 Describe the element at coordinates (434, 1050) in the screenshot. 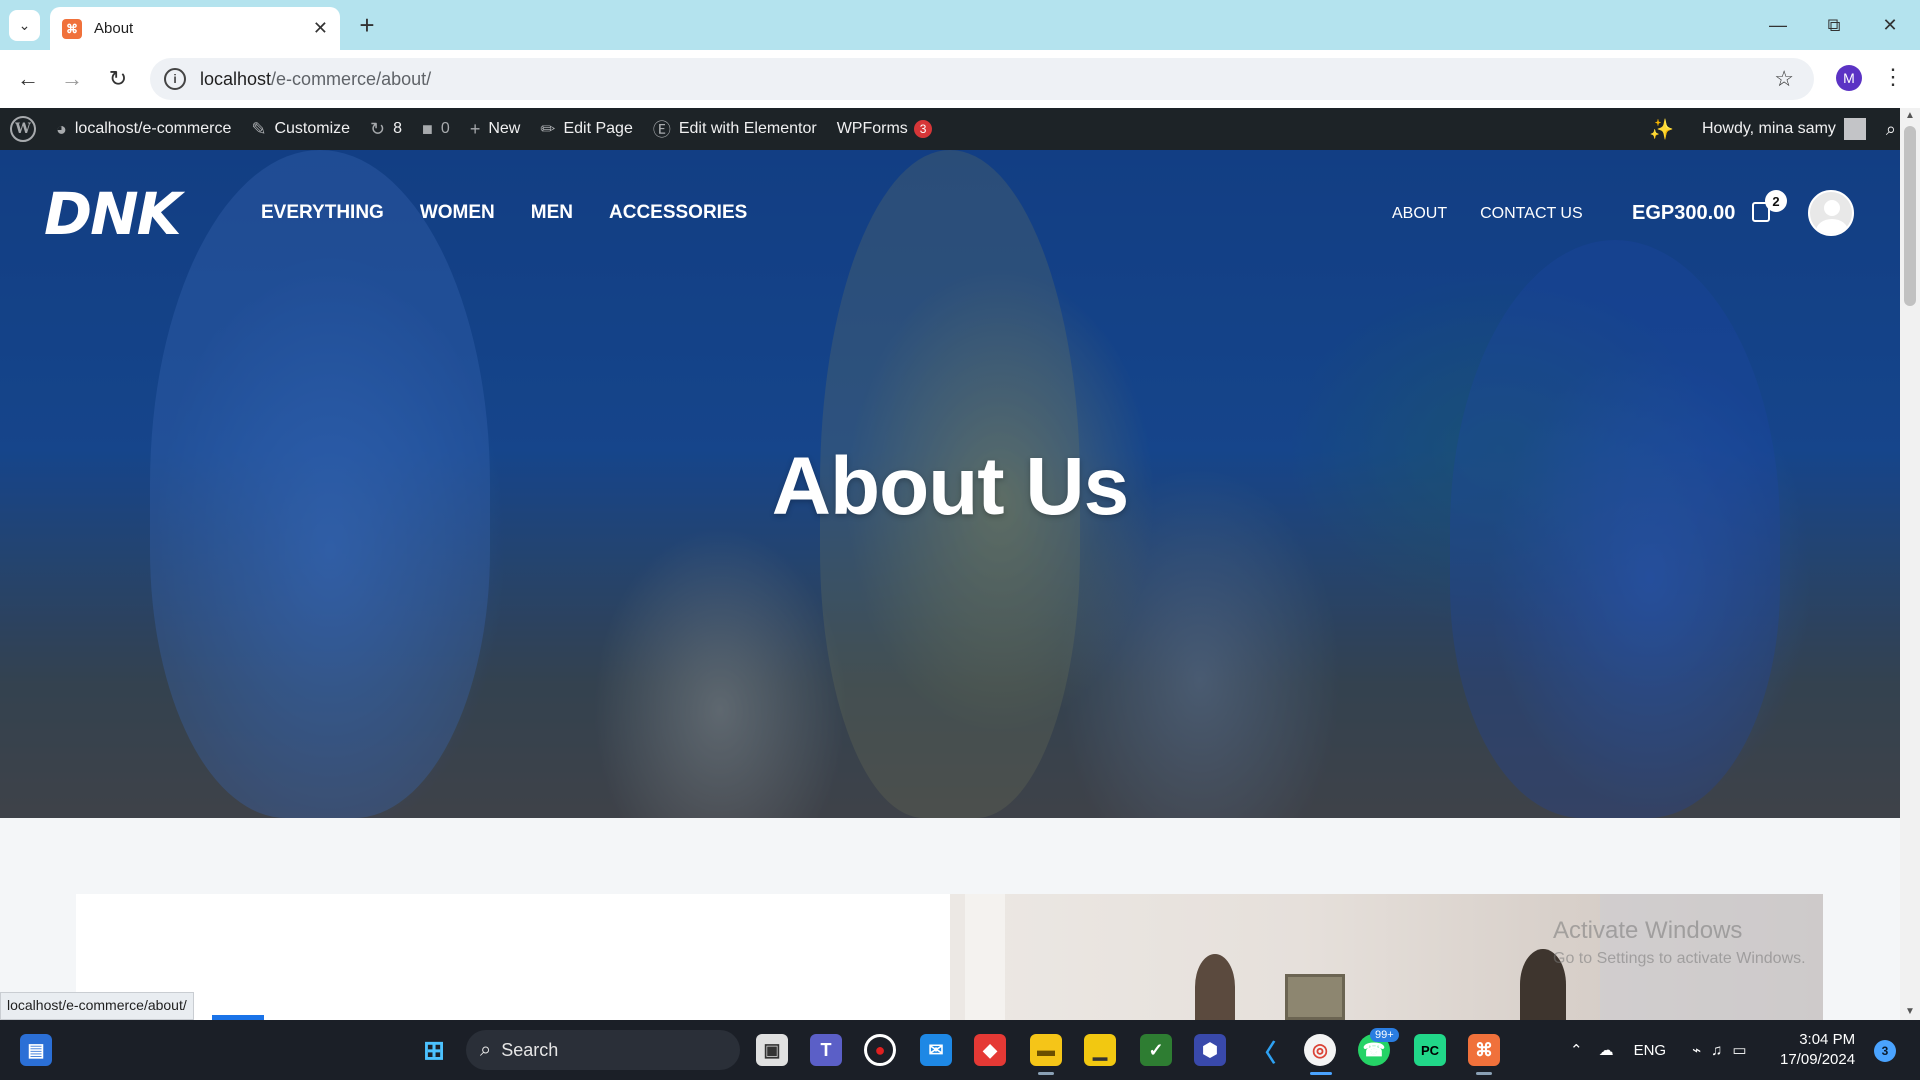

I see `windows-start-icon: ⊞` at that location.